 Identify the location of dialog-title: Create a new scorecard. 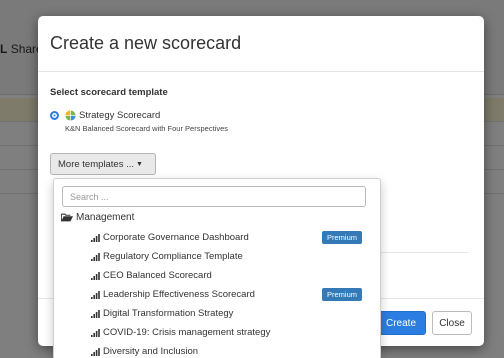
(146, 43).